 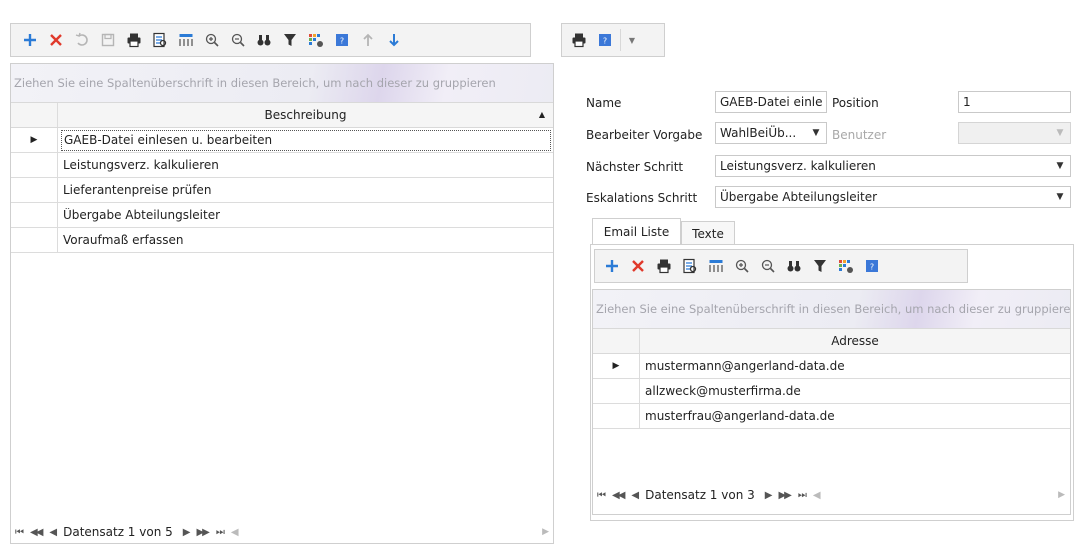 I want to click on name-value: GAEB-Datei einle, so click(x=771, y=102).